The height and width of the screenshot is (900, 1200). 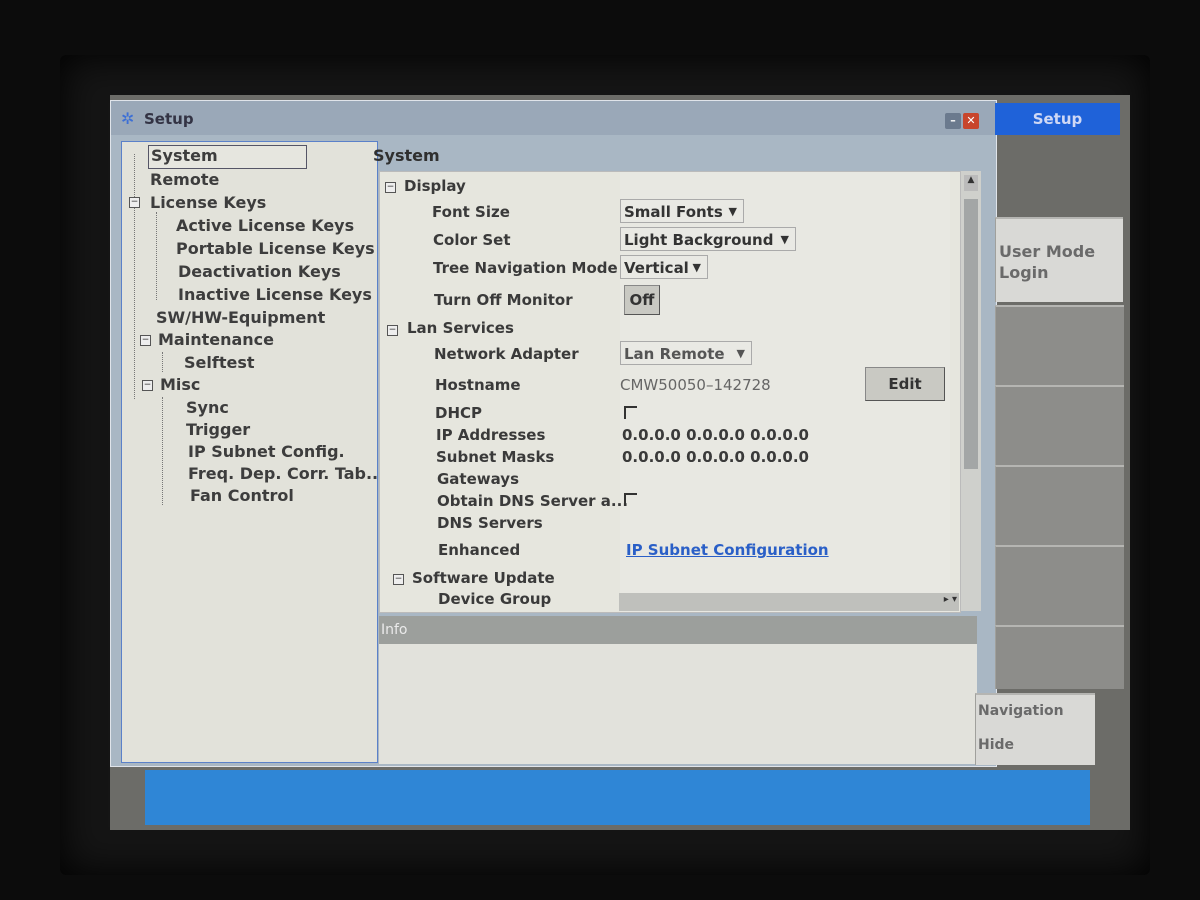 What do you see at coordinates (218, 430) in the screenshot?
I see `tree-item-trigger: Trigger` at bounding box center [218, 430].